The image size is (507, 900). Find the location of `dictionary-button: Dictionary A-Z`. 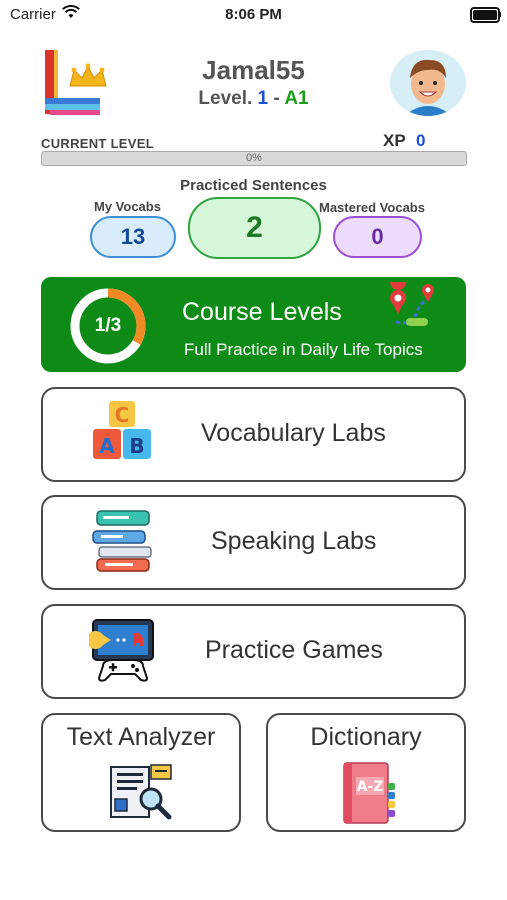

dictionary-button: Dictionary A-Z is located at coordinates (366, 772).